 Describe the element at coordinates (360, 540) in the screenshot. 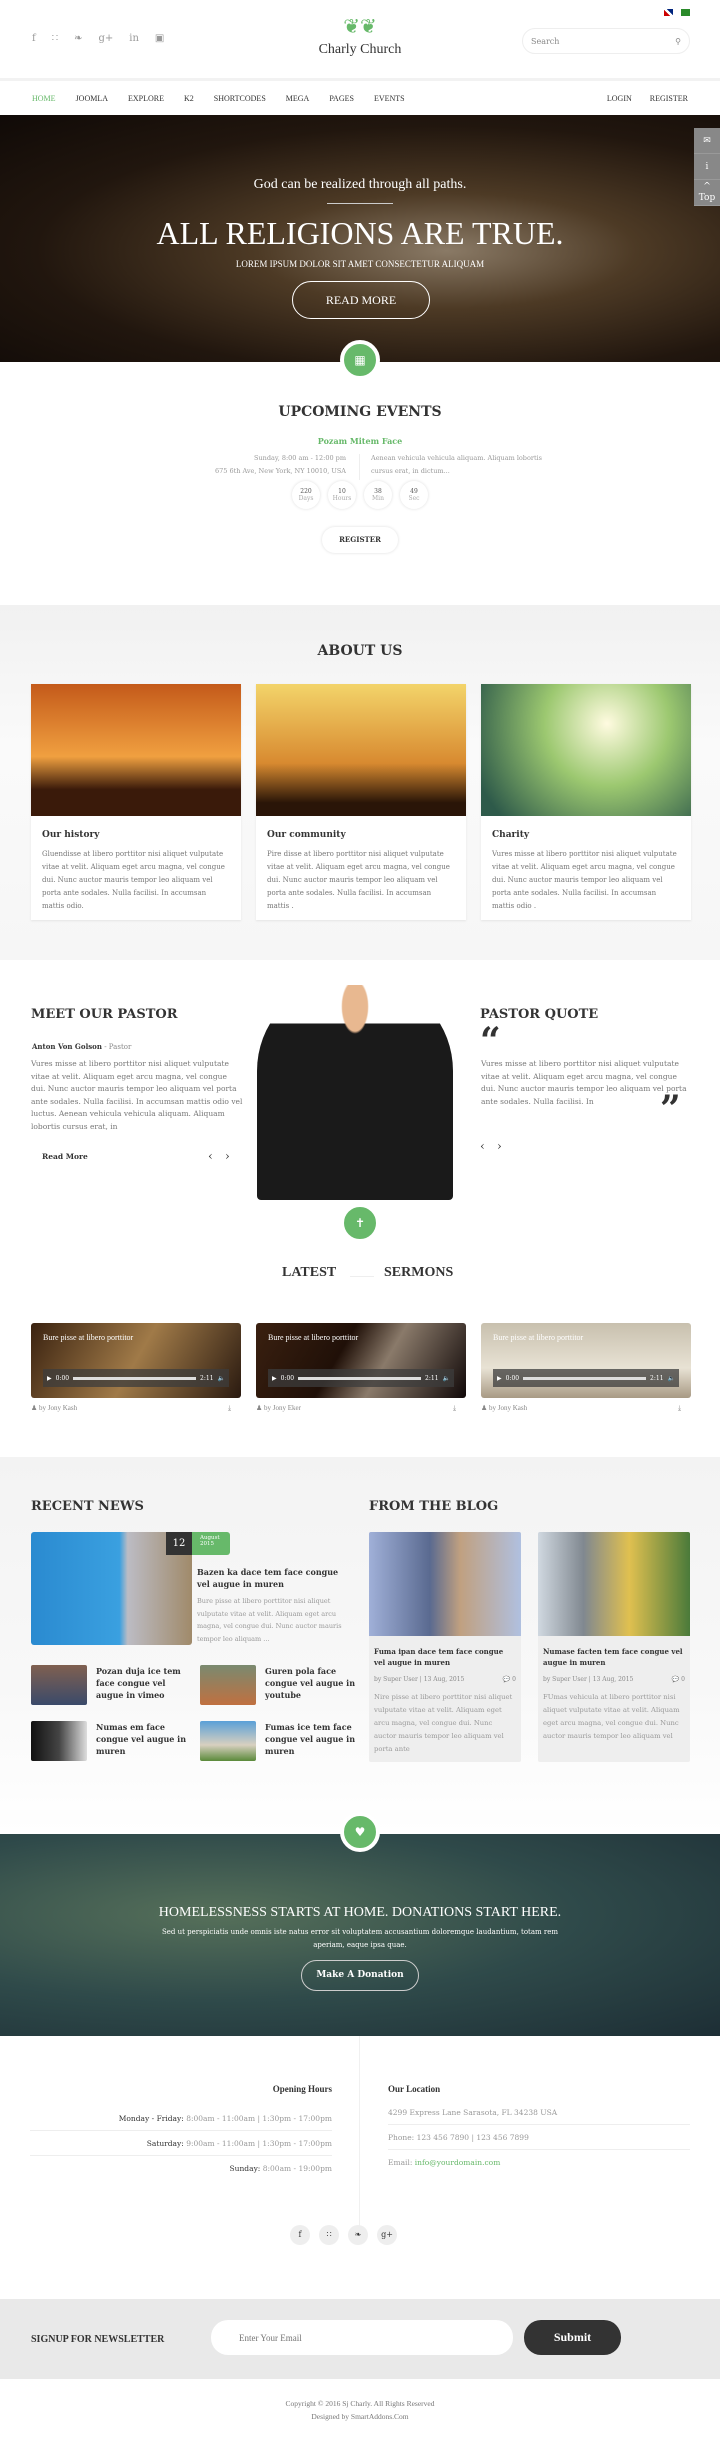

I see `register-button: REGISTER` at that location.